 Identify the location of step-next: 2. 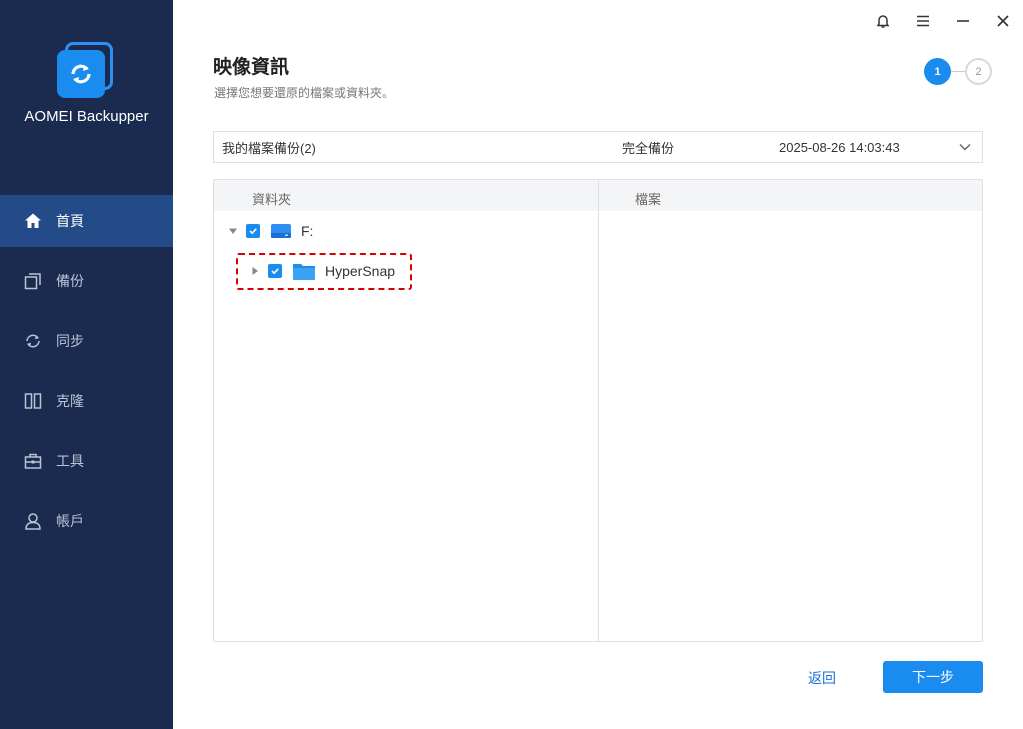
(978, 71).